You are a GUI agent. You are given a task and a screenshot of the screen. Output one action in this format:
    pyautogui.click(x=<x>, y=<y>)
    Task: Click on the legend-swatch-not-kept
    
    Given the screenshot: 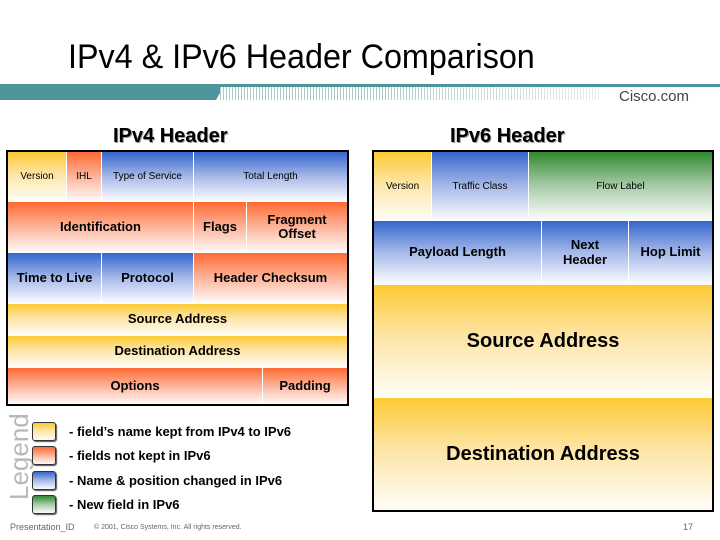 What is the action you would take?
    pyautogui.click(x=44, y=455)
    